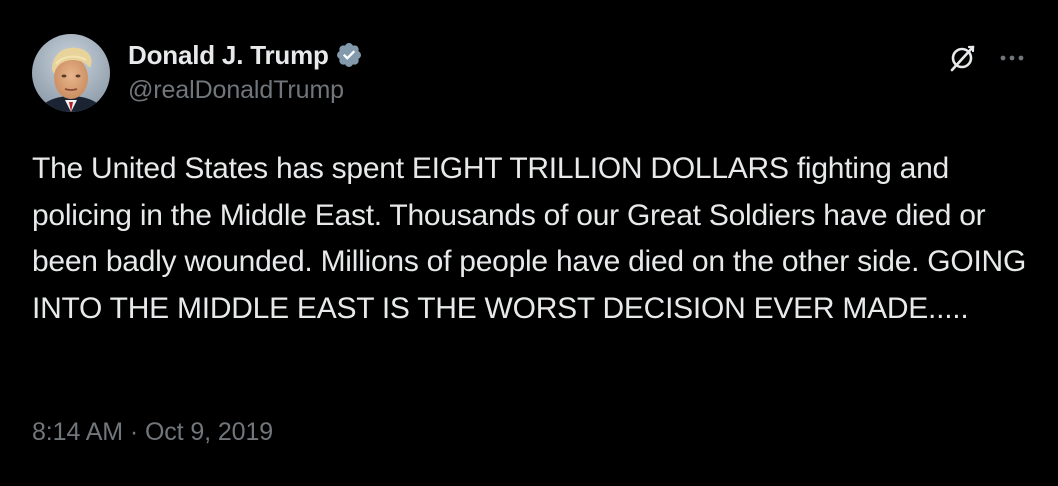  What do you see at coordinates (245, 90) in the screenshot?
I see `author-handle: @realDonaldTrump` at bounding box center [245, 90].